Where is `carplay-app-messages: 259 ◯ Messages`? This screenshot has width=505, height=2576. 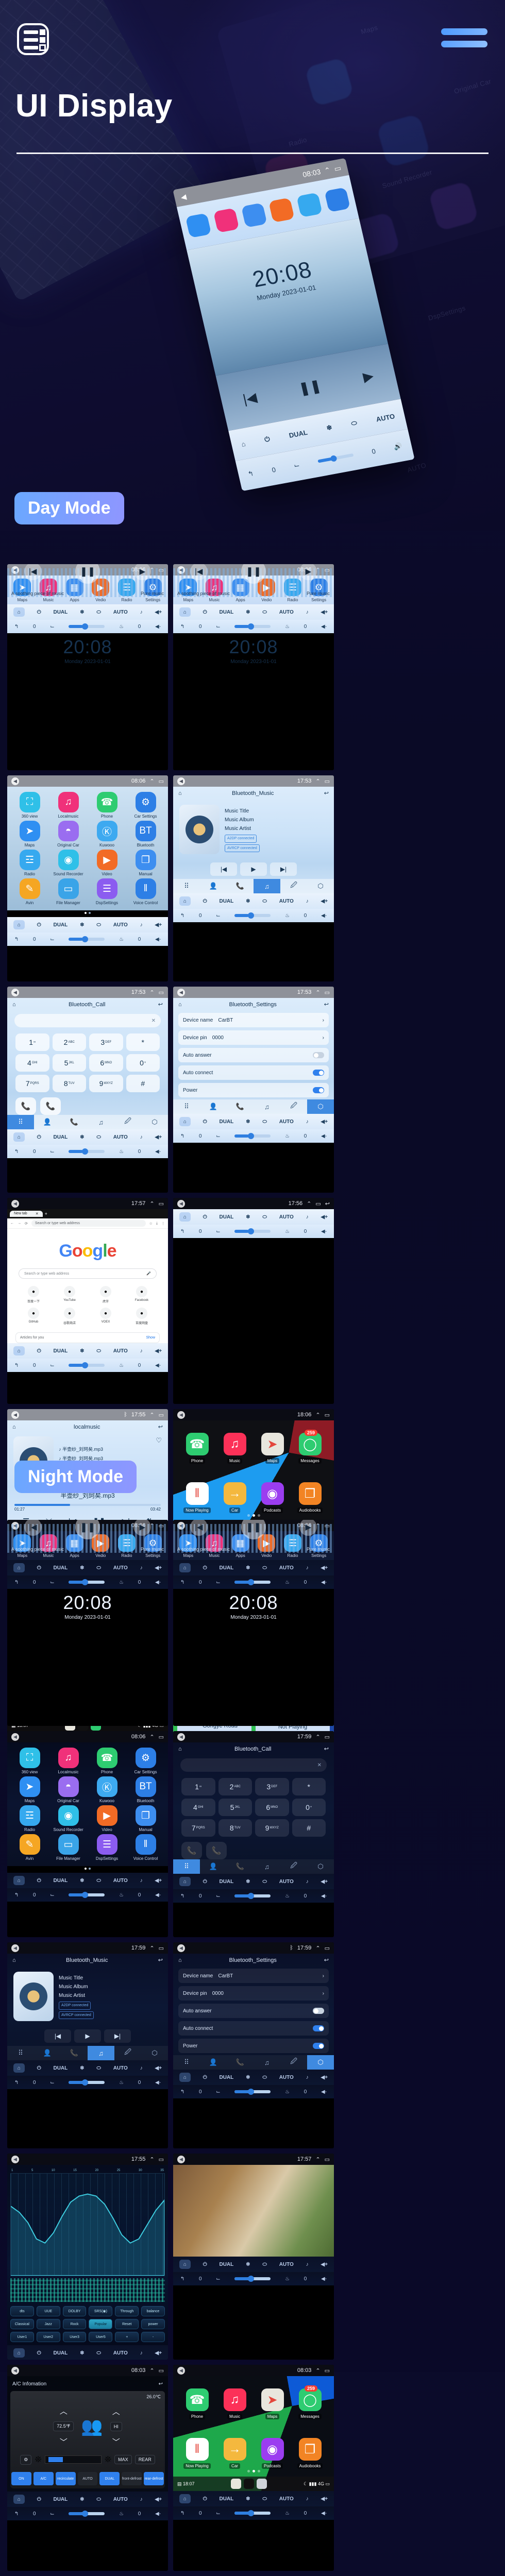 carplay-app-messages: 259 ◯ Messages is located at coordinates (310, 1447).